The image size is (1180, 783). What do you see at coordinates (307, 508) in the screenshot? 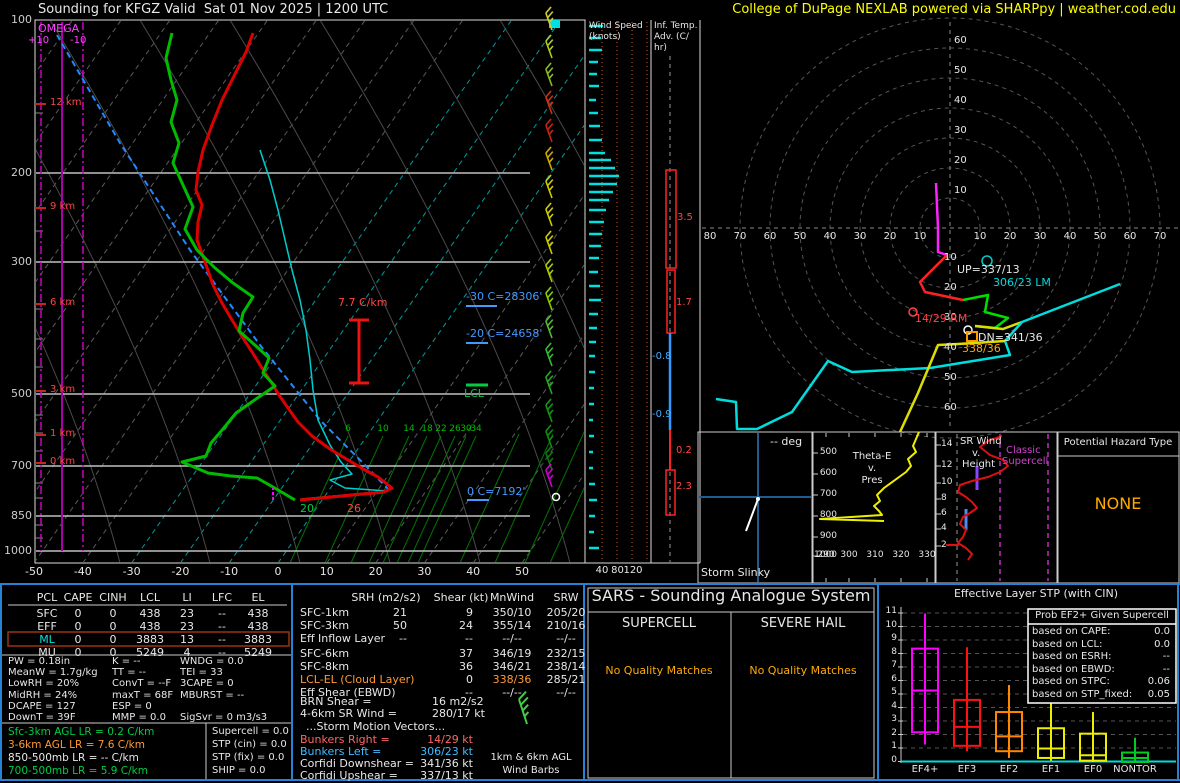
I see `sfc-dewpoint-value: 20` at bounding box center [307, 508].